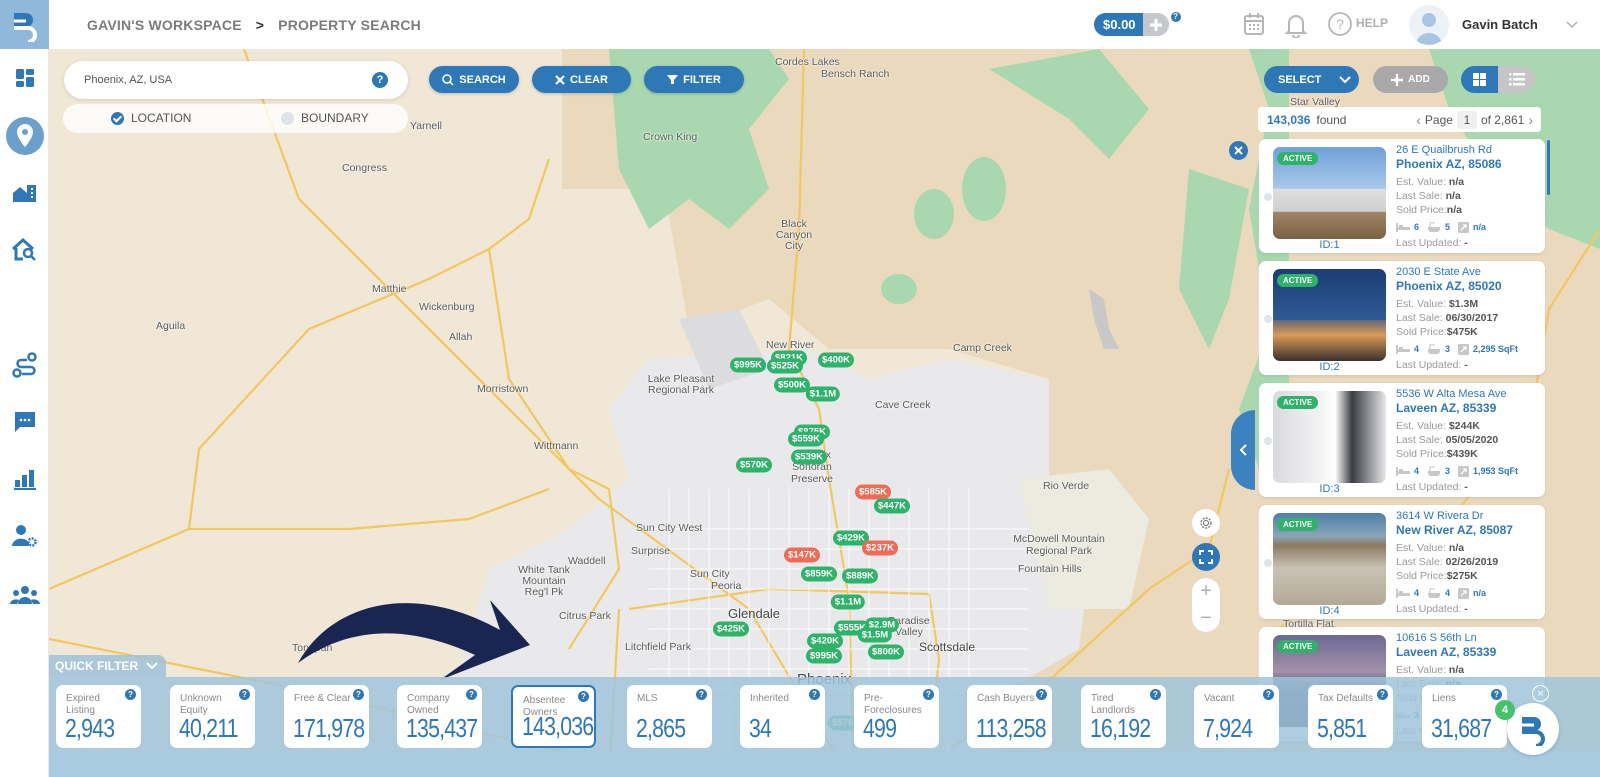  Describe the element at coordinates (694, 79) in the screenshot. I see `filter-button: FILTER` at that location.